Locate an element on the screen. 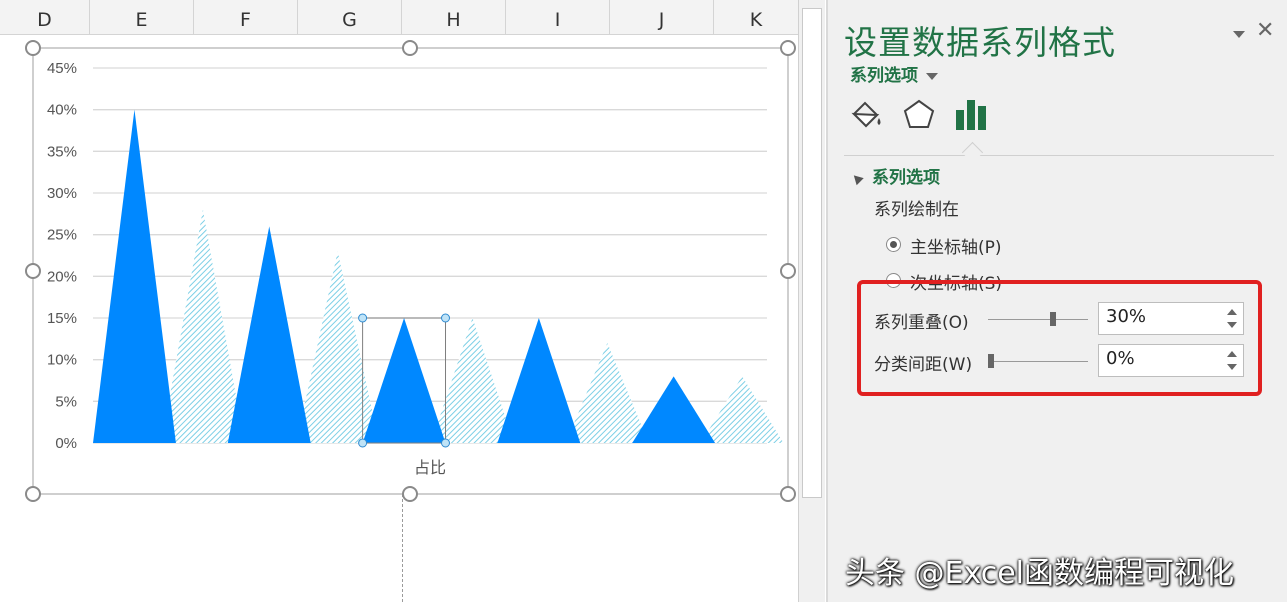 Image resolution: width=1287 pixels, height=602 pixels. active-tab-indicator is located at coordinates (972, 152).